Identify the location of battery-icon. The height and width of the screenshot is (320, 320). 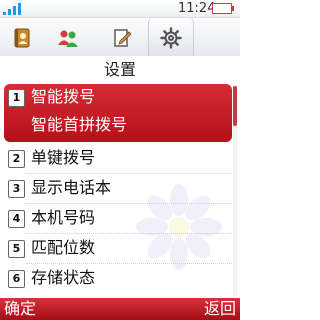
(223, 8).